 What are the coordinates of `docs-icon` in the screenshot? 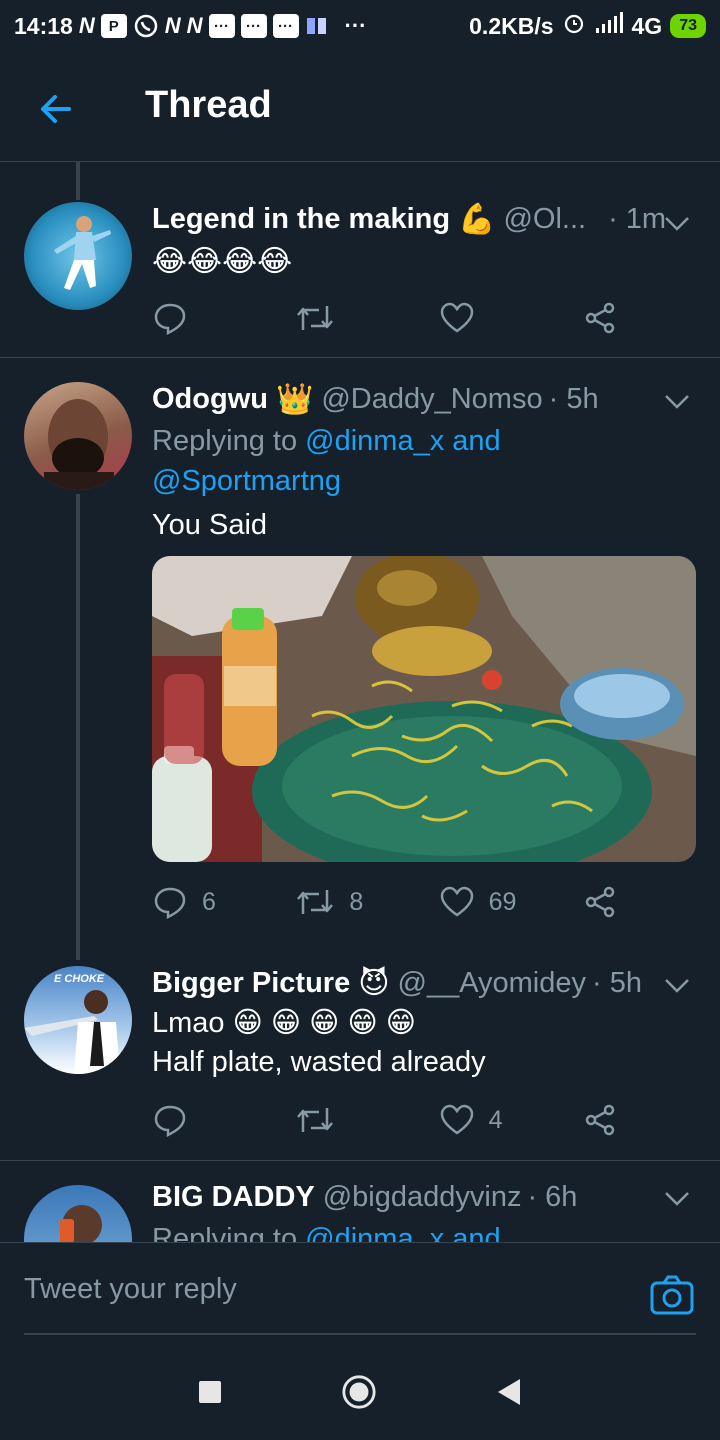 It's located at (317, 26).